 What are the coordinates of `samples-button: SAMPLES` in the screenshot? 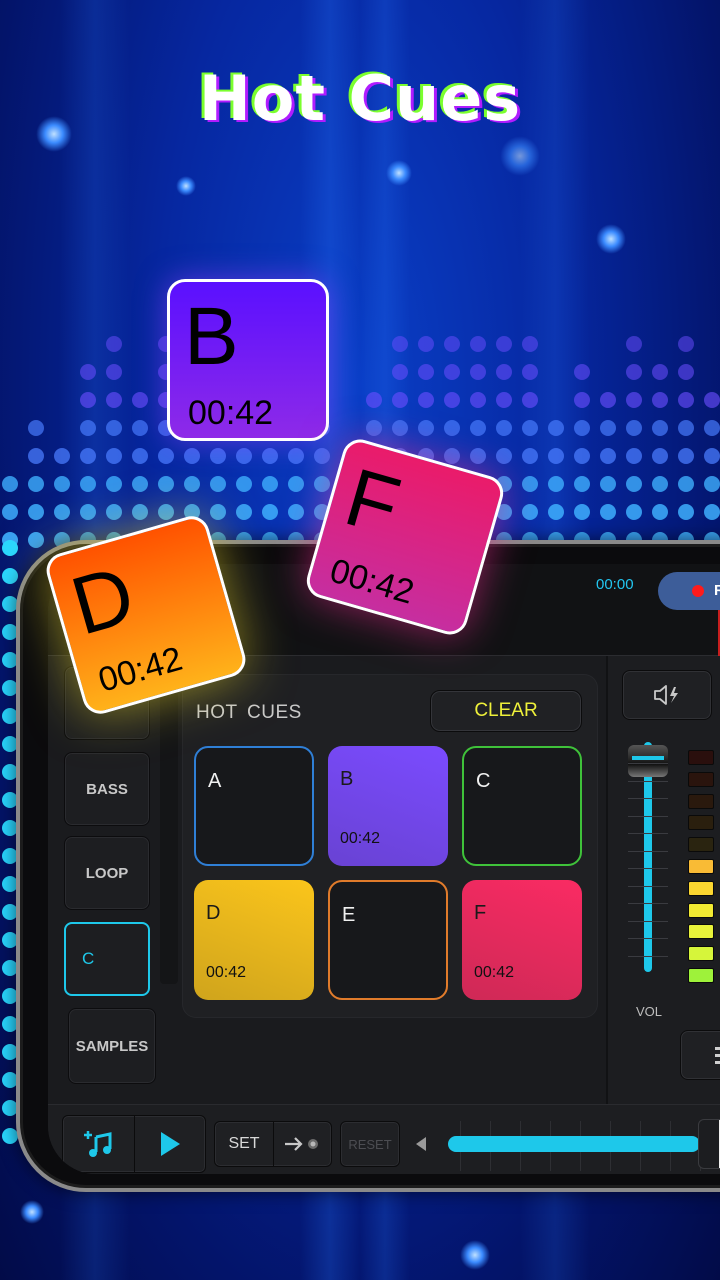 It's located at (112, 1046).